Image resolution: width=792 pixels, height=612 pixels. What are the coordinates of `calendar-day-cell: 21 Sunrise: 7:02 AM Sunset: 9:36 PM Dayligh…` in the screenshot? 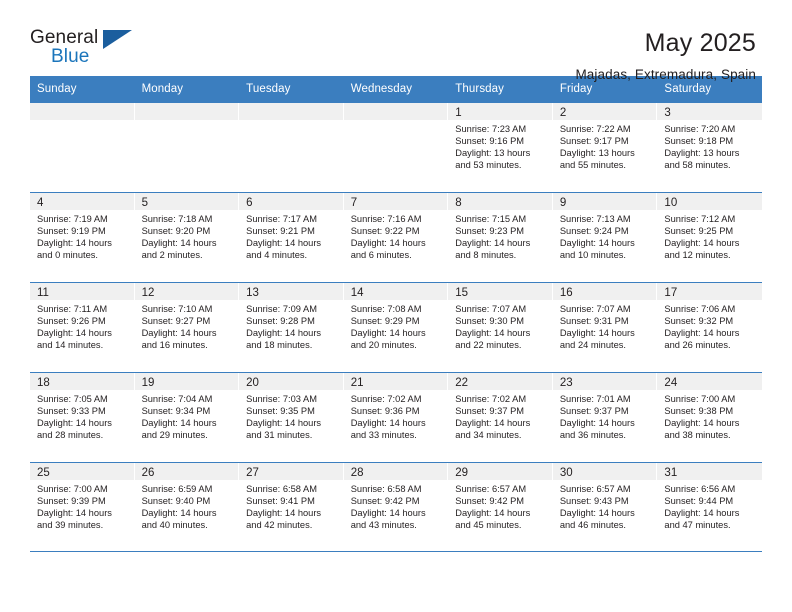 It's located at (396, 417).